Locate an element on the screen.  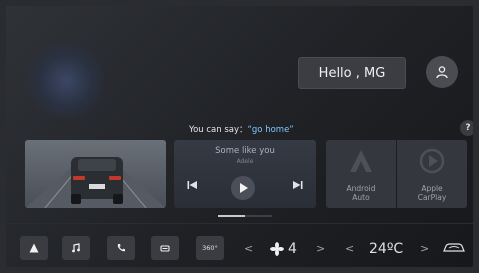
car-icon is located at coordinates (165, 248).